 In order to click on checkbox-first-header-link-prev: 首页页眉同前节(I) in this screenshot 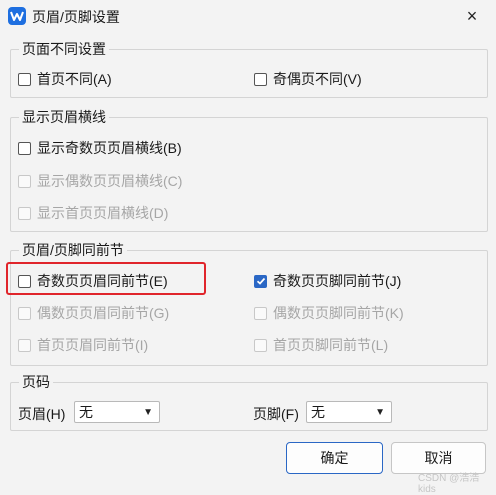, I will do `click(83, 345)`.